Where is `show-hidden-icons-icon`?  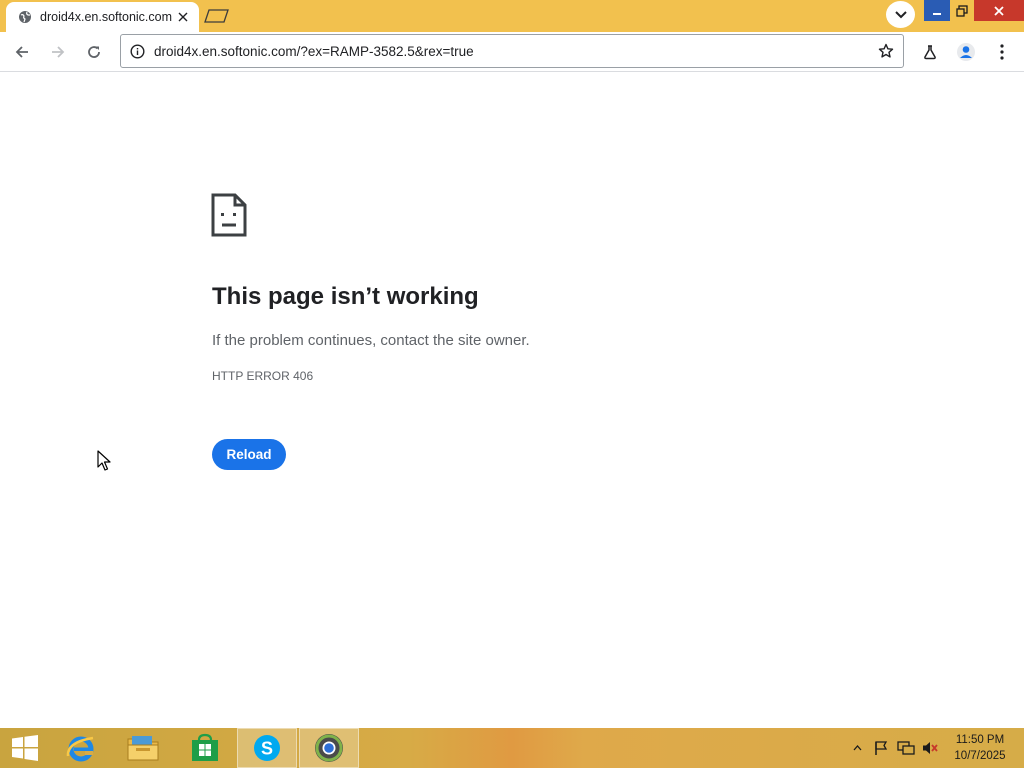
show-hidden-icons-icon is located at coordinates (857, 748).